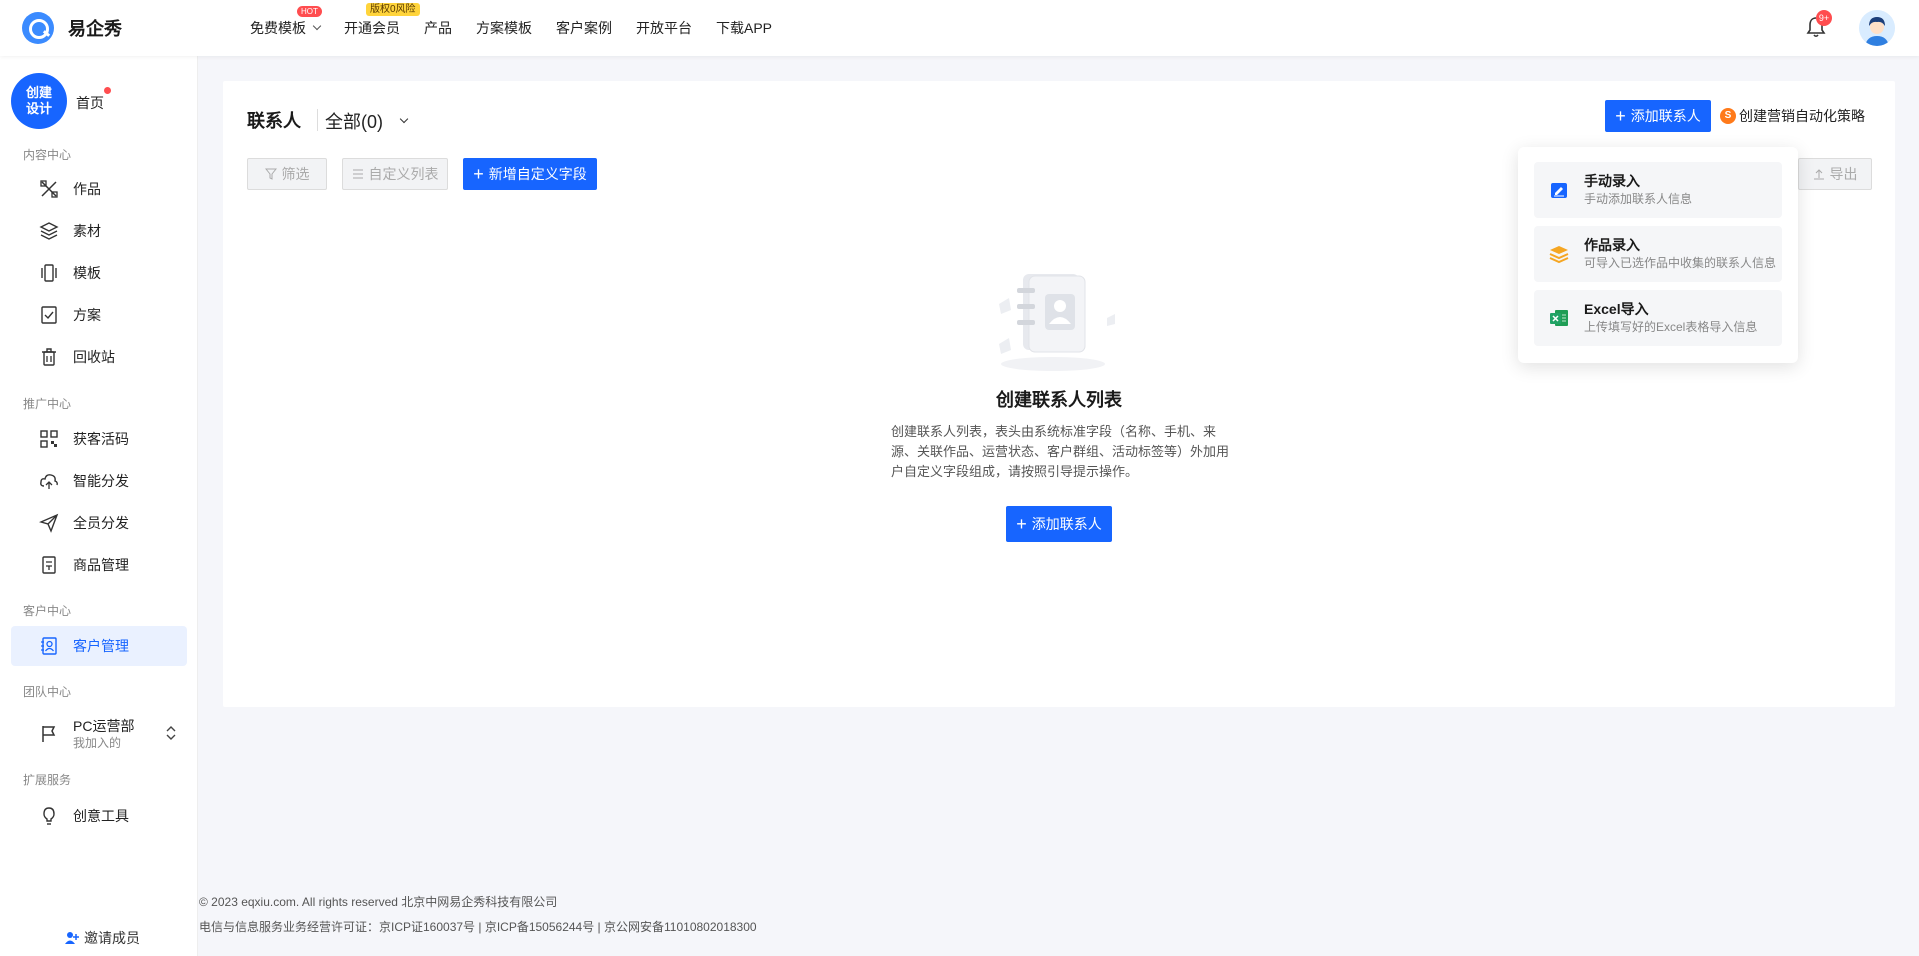 This screenshot has width=1919, height=956. What do you see at coordinates (49, 734) in the screenshot?
I see `flag-icon` at bounding box center [49, 734].